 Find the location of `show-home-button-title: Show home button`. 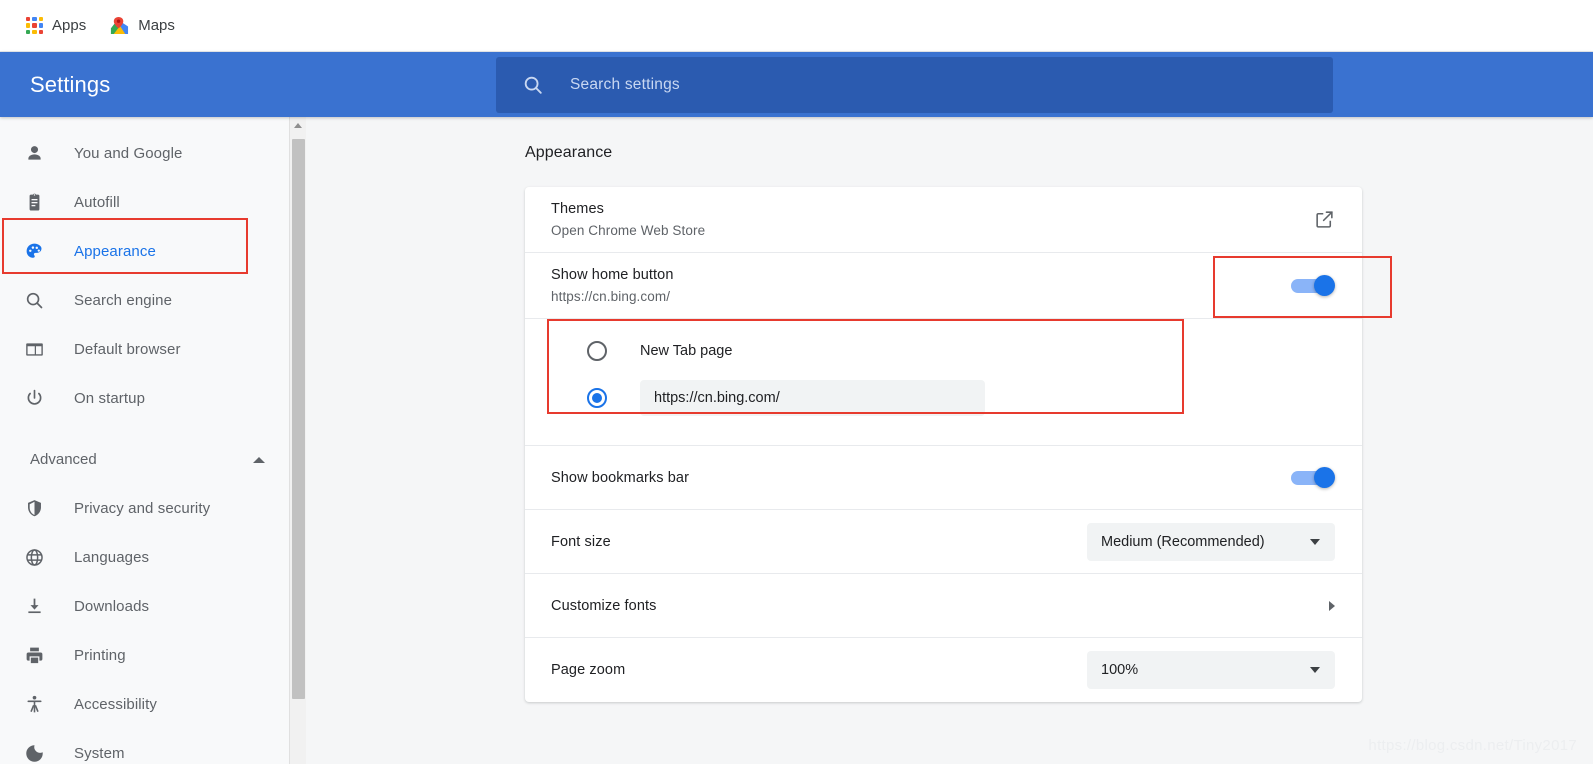

show-home-button-title: Show home button is located at coordinates (612, 275).